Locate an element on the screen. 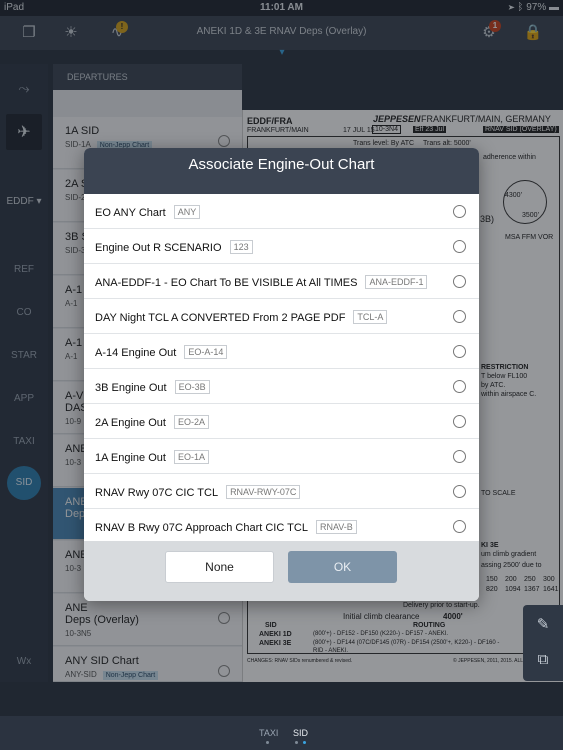 The height and width of the screenshot is (750, 563). option-code: EO-3B is located at coordinates (192, 387).